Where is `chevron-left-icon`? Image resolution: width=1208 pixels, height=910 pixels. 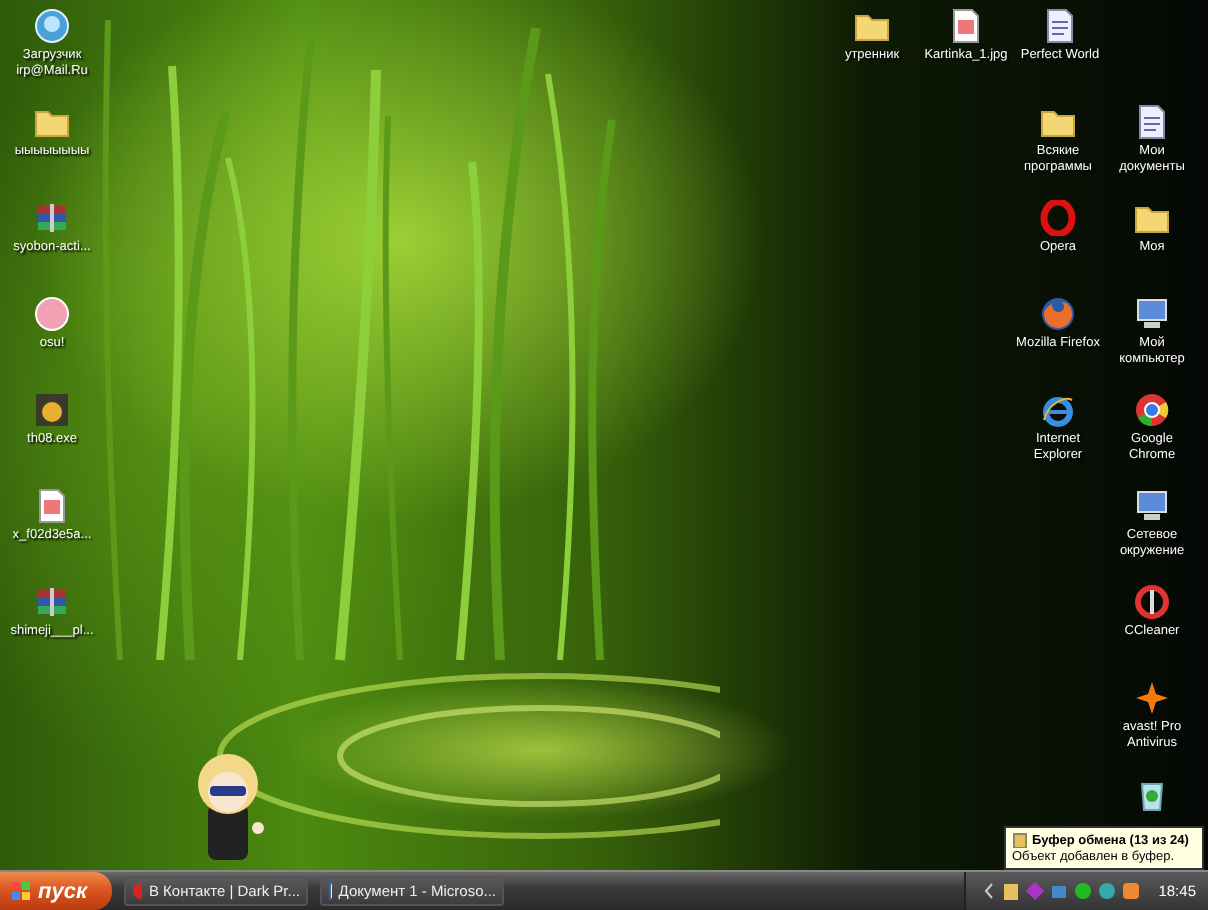 chevron-left-icon is located at coordinates (989, 891).